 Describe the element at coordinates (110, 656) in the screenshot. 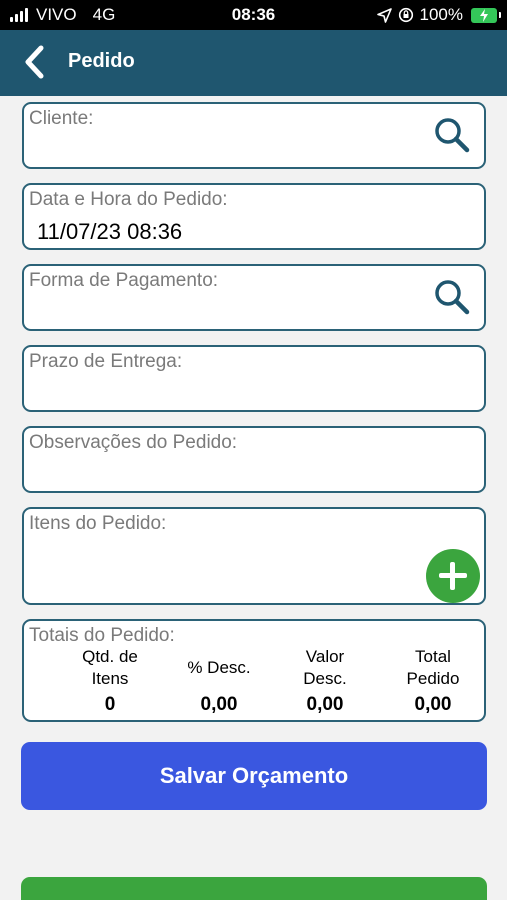

I see `qtd-itens-header-line1: Qtd. de` at that location.